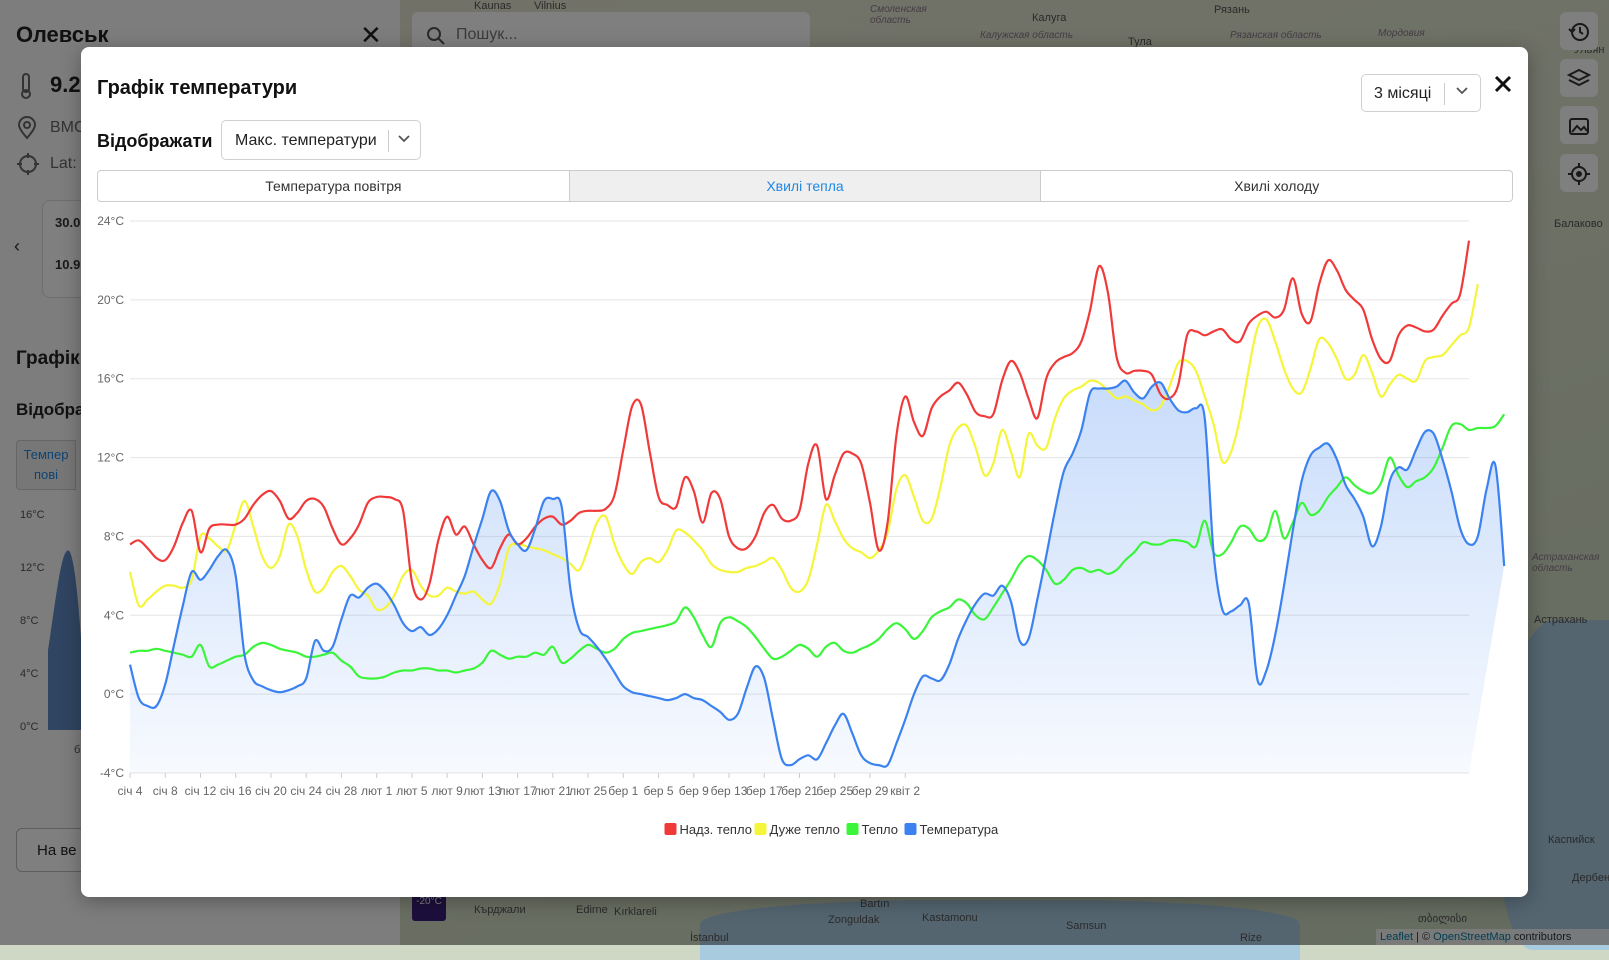 The height and width of the screenshot is (960, 1609). I want to click on y-tick-label: 8°C, so click(114, 536).